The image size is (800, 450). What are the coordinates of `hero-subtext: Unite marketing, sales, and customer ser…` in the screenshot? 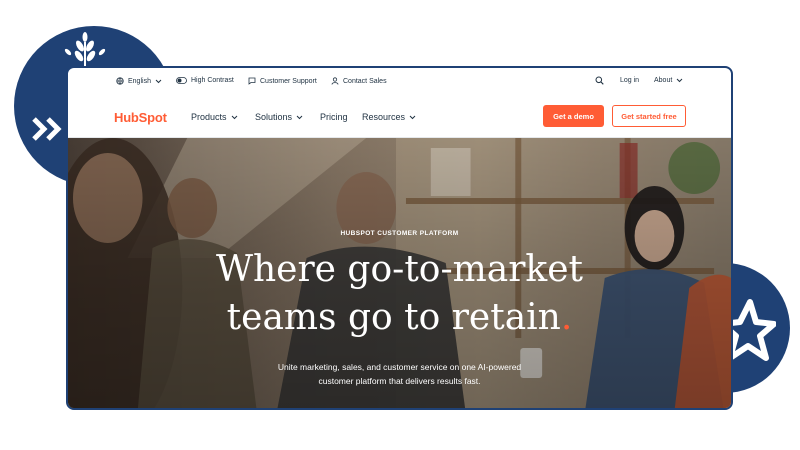 It's located at (399, 374).